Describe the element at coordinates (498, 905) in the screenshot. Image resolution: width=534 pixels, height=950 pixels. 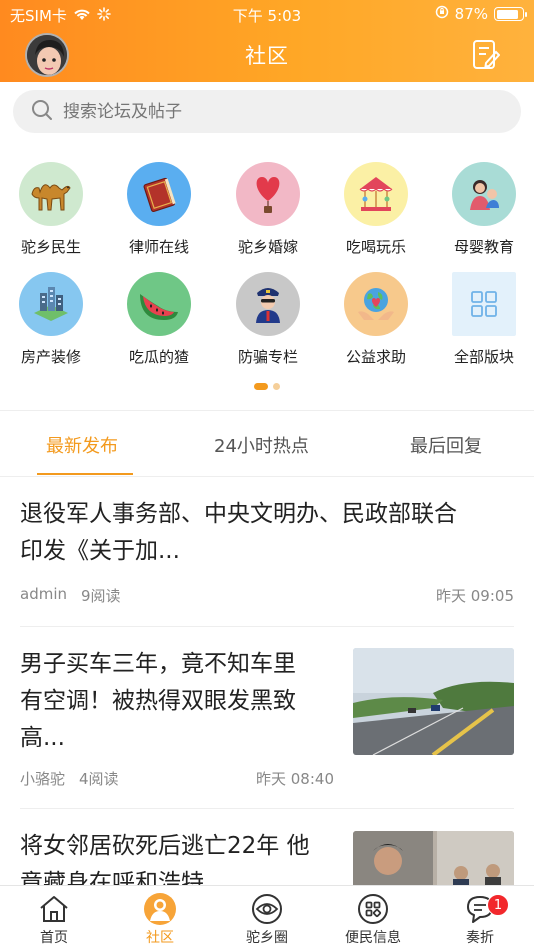
I see `notification-badge: 1` at that location.